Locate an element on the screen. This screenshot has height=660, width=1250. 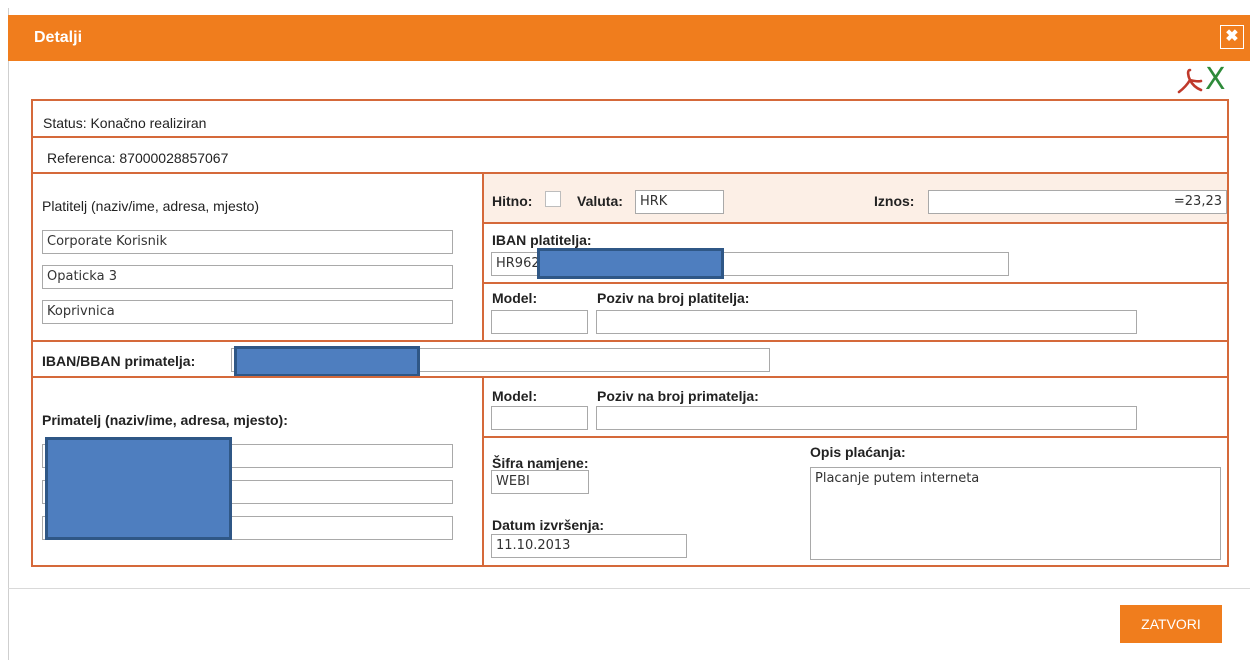
urgent-label: Hitno: is located at coordinates (512, 201).